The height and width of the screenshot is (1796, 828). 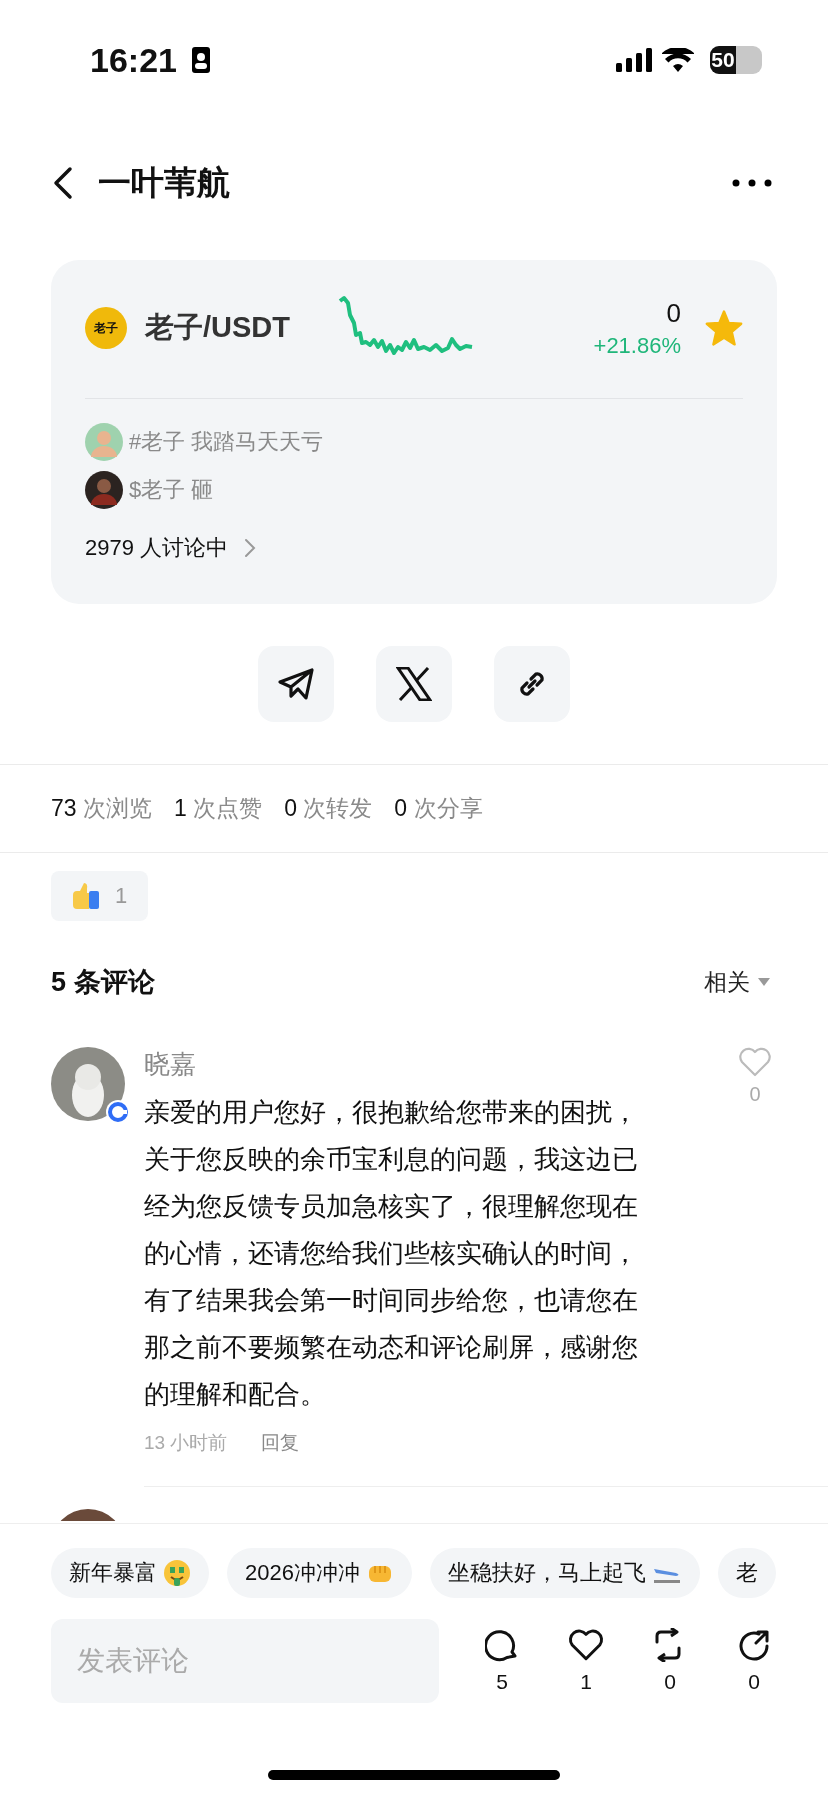 What do you see at coordinates (63, 183) in the screenshot?
I see `back-icon` at bounding box center [63, 183].